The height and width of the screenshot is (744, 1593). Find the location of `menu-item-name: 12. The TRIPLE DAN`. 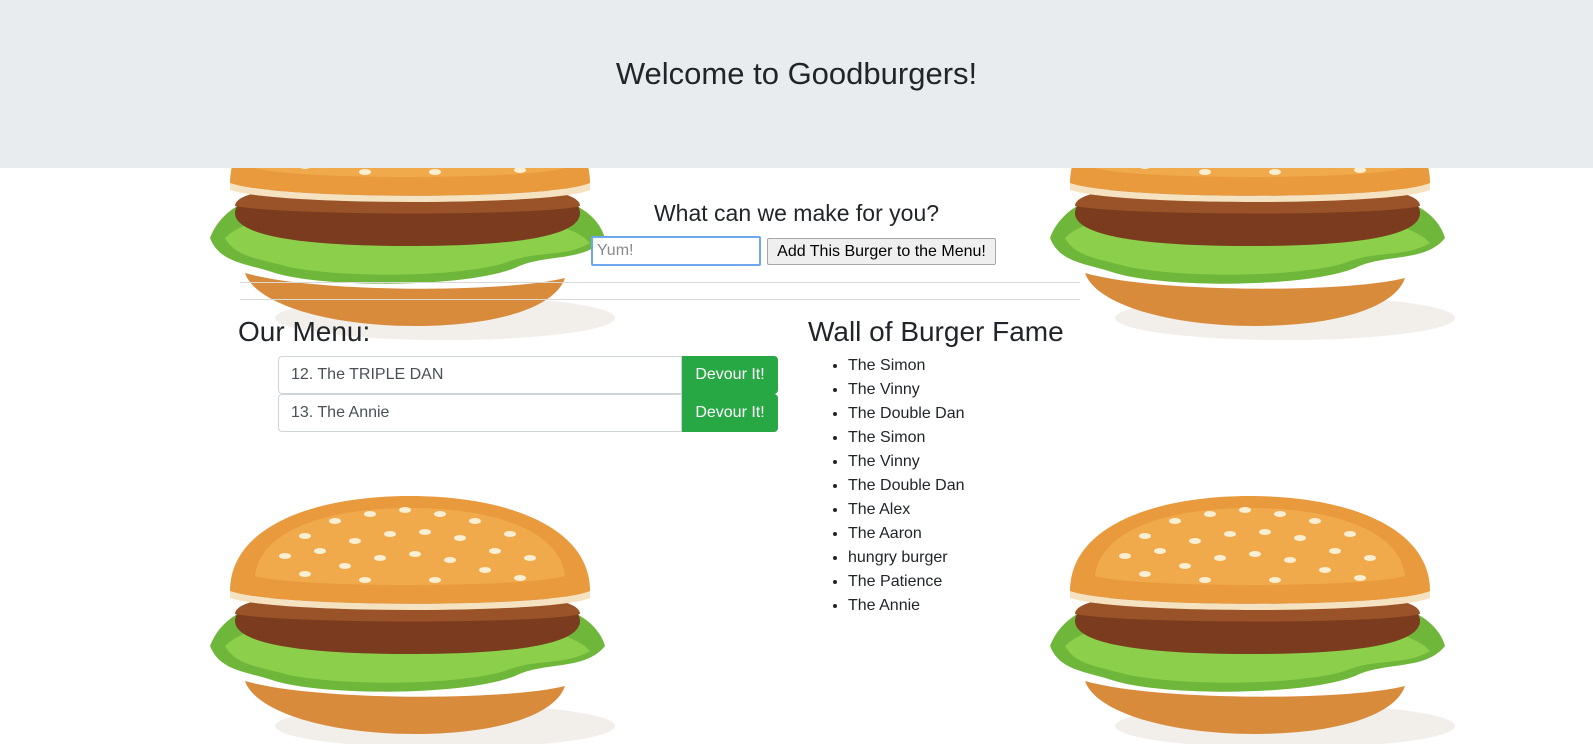

menu-item-name: 12. The TRIPLE DAN is located at coordinates (480, 375).